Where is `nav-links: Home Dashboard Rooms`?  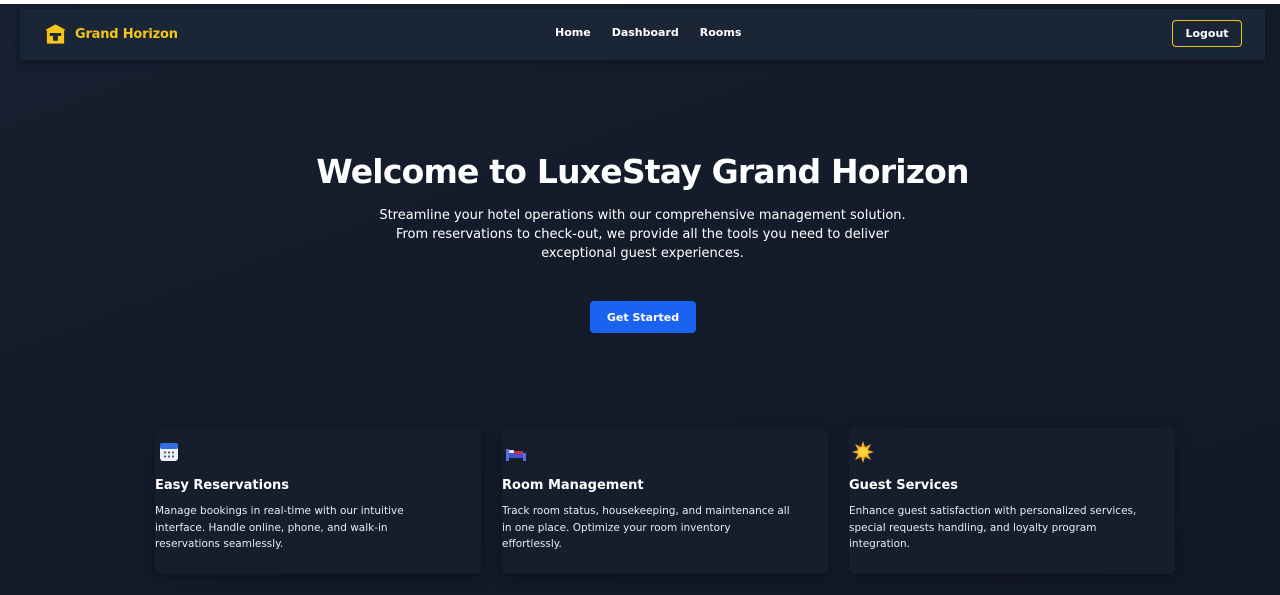 nav-links: Home Dashboard Rooms is located at coordinates (658, 32).